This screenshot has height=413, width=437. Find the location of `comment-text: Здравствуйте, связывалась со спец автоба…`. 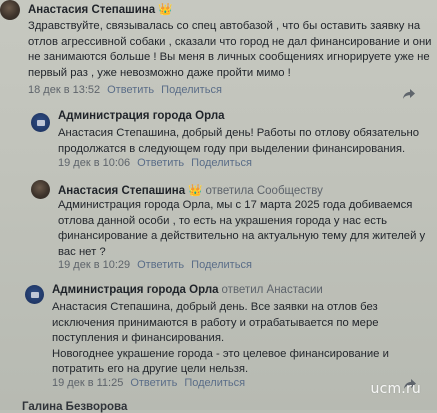

comment-text: Здравствуйте, связывалась со спец автоба… is located at coordinates (230, 50).